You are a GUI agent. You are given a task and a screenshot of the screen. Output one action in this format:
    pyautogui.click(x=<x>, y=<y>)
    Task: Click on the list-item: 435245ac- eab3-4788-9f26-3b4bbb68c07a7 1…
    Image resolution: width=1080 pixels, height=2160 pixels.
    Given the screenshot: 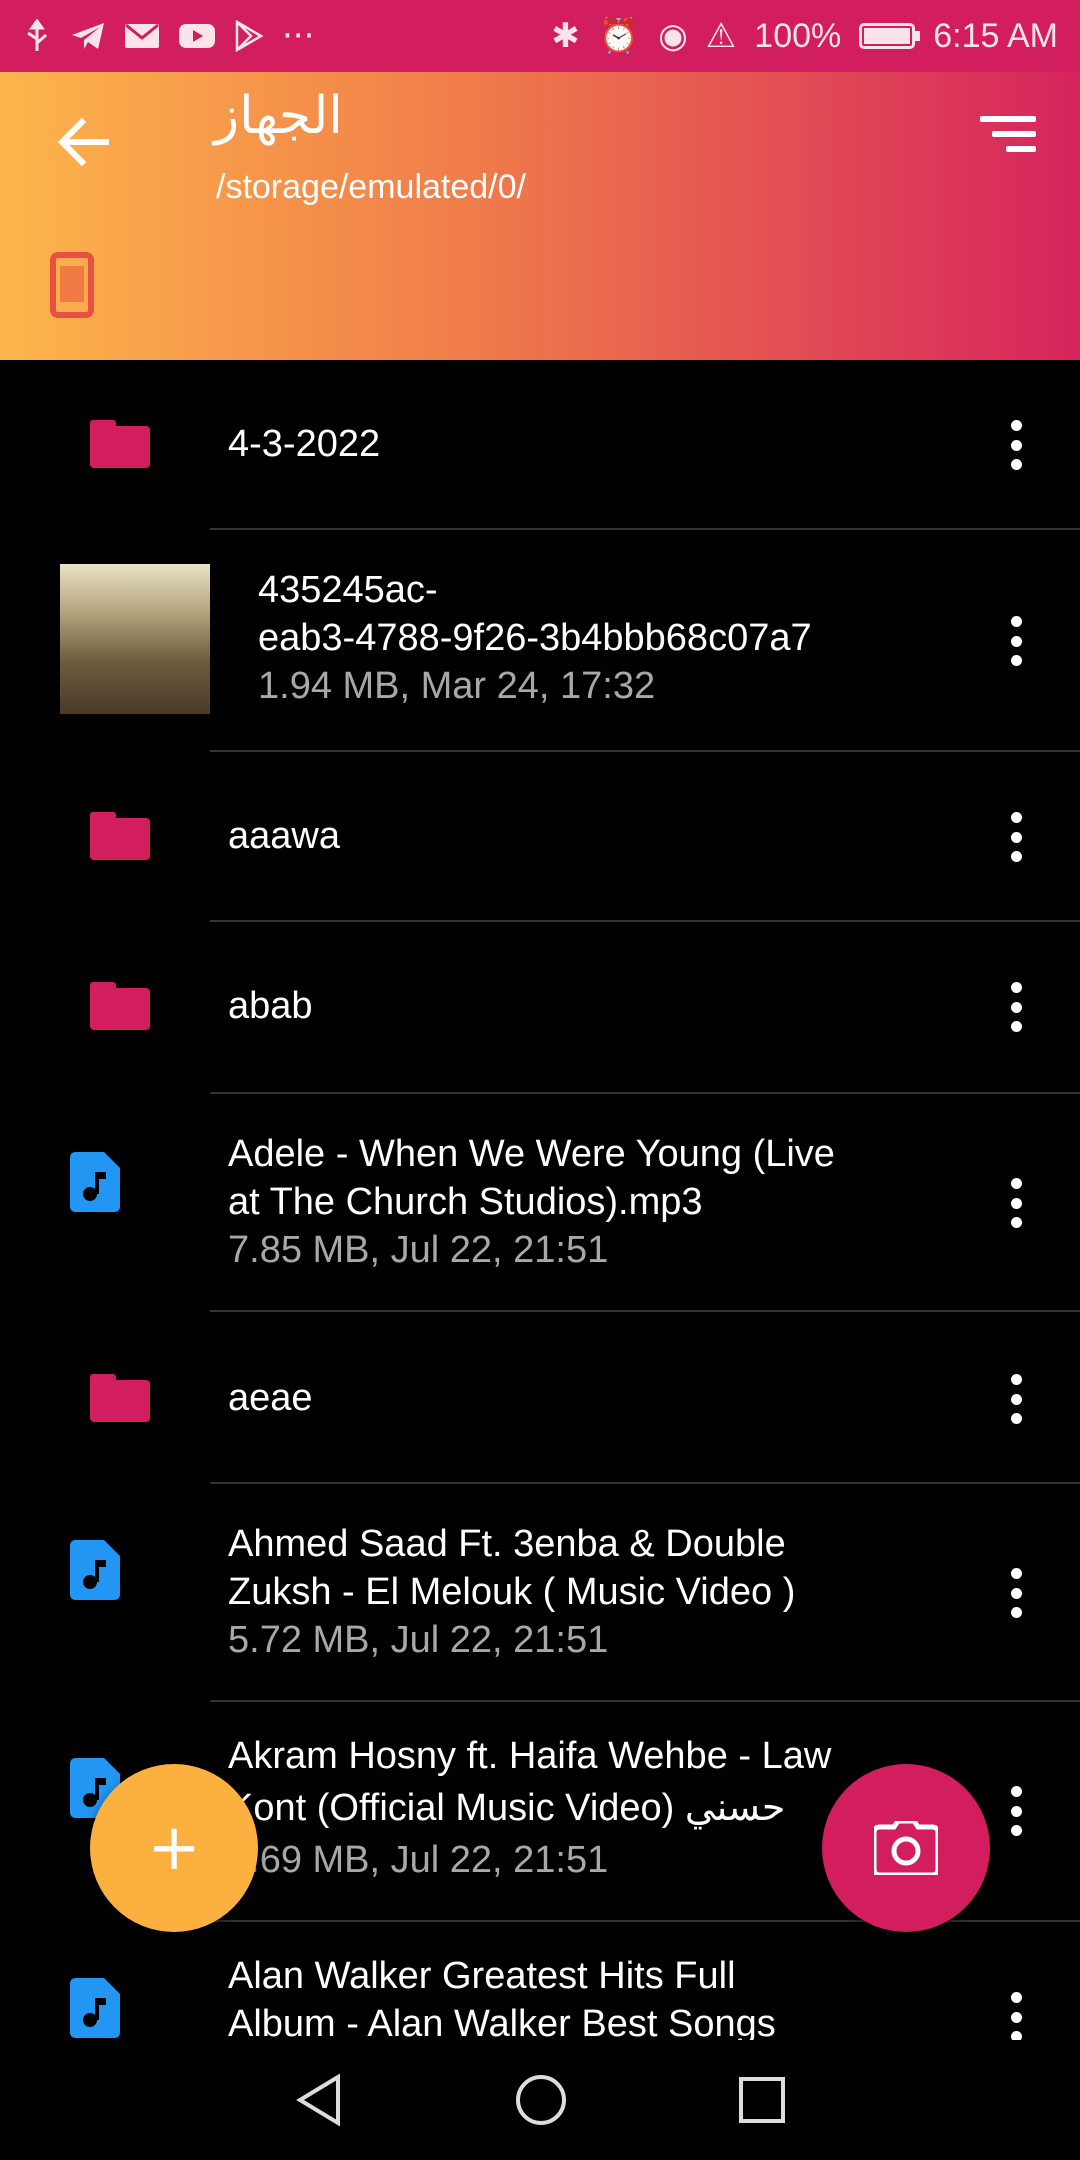 What is the action you would take?
    pyautogui.click(x=540, y=641)
    